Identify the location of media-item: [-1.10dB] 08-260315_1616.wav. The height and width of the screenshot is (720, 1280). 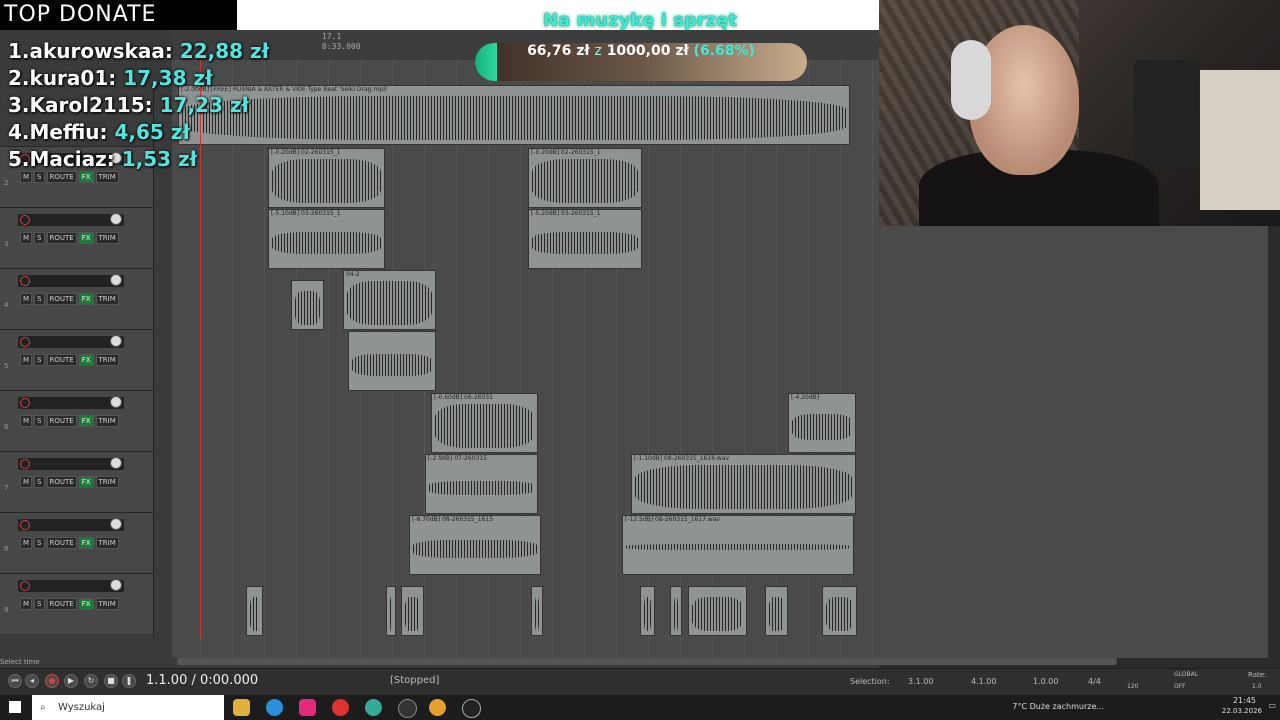
(743, 484).